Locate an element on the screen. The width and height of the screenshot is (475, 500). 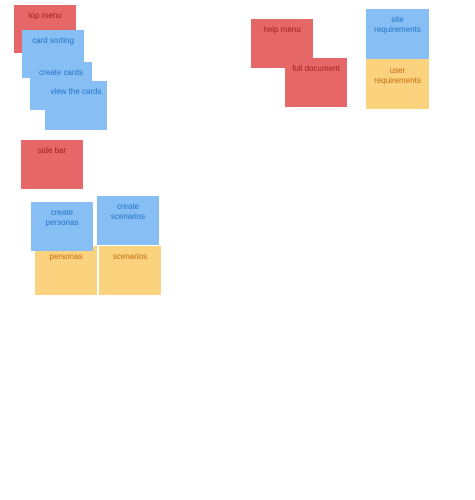
note-view-the-cards: view the cards is located at coordinates (76, 105).